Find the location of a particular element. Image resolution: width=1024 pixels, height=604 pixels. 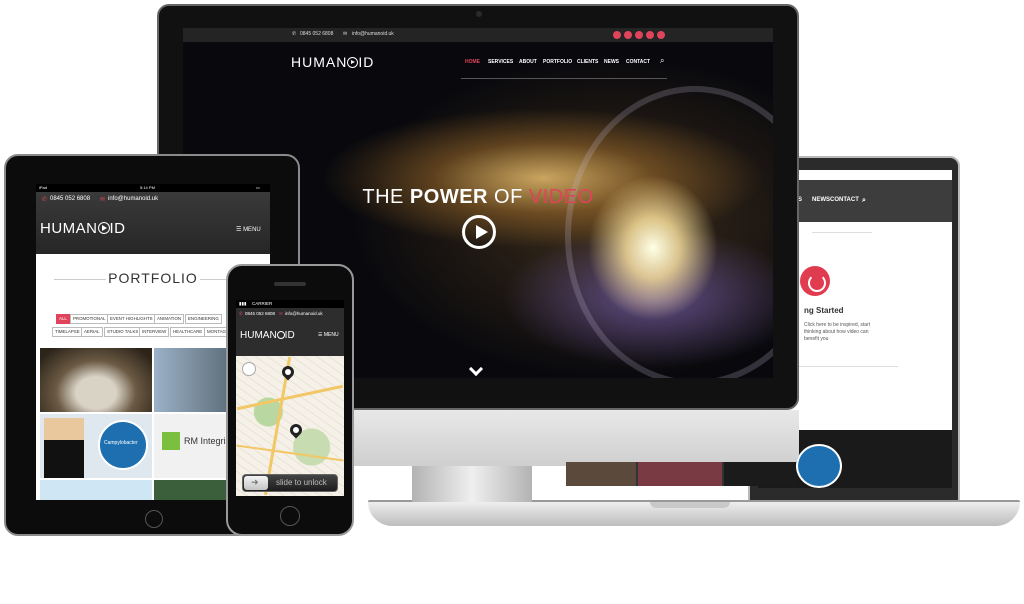

monitor-stand is located at coordinates (472, 484).